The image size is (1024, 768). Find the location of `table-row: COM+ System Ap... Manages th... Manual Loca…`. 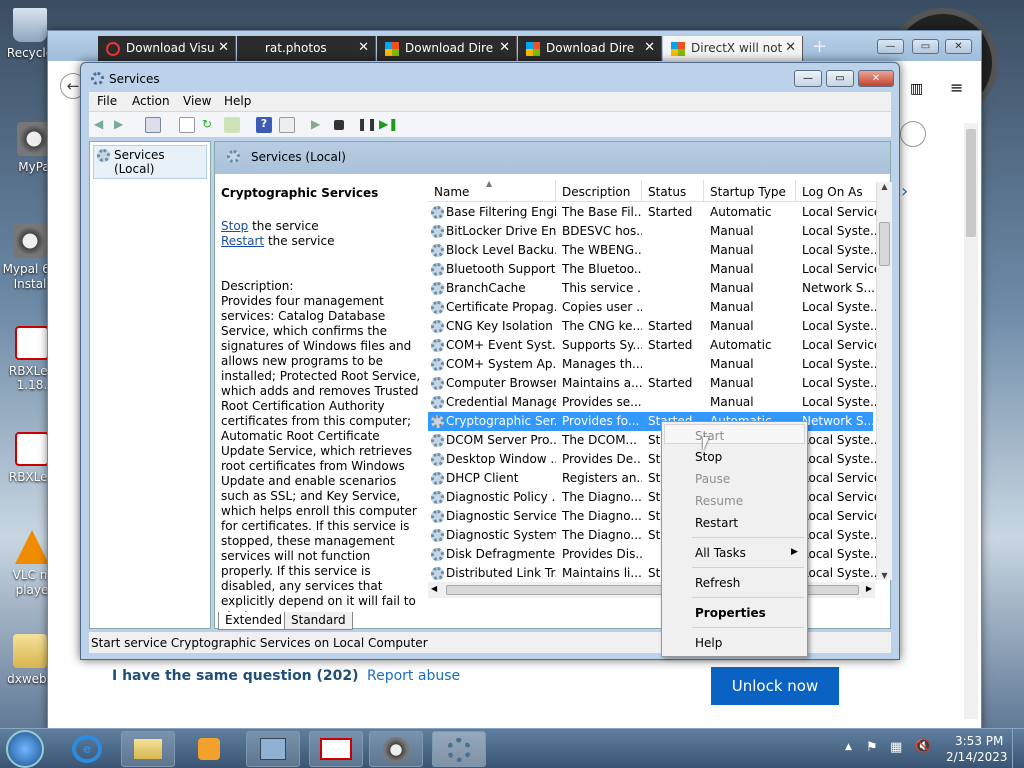

table-row: COM+ System Ap... Manages th... Manual Loca… is located at coordinates (652, 364).